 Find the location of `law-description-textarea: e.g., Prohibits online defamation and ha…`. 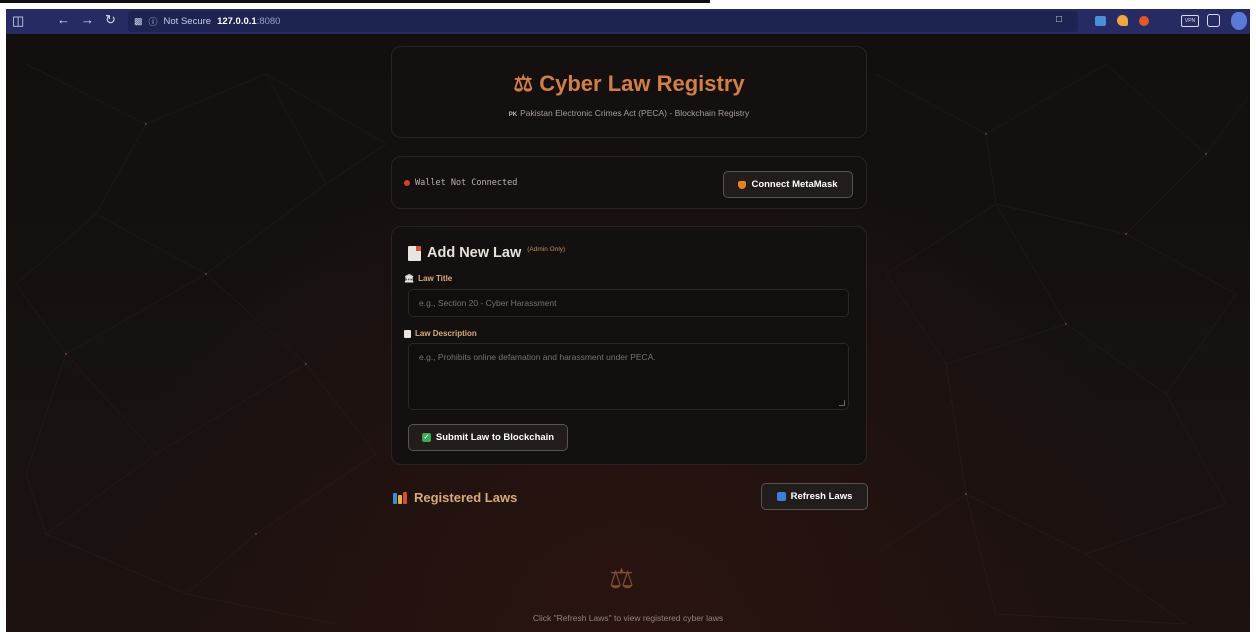

law-description-textarea: e.g., Prohibits online defamation and ha… is located at coordinates (628, 376).